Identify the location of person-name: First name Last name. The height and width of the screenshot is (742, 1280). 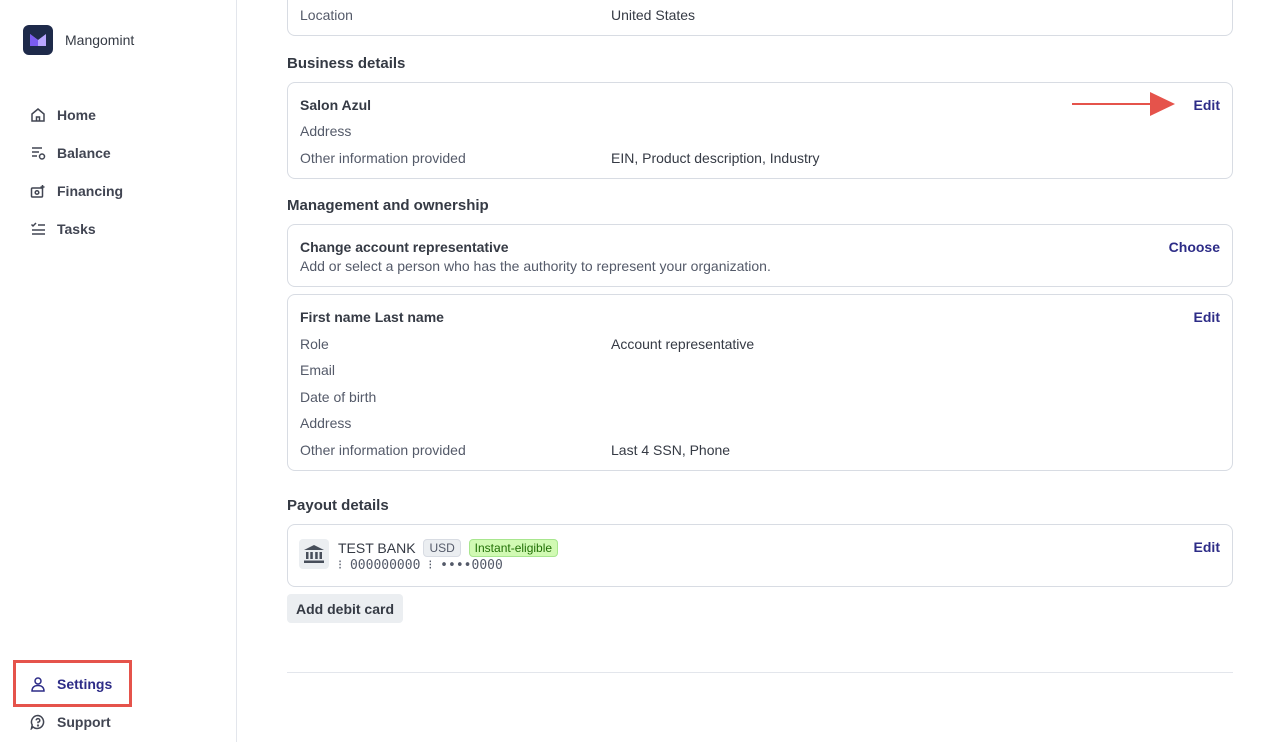
(372, 317).